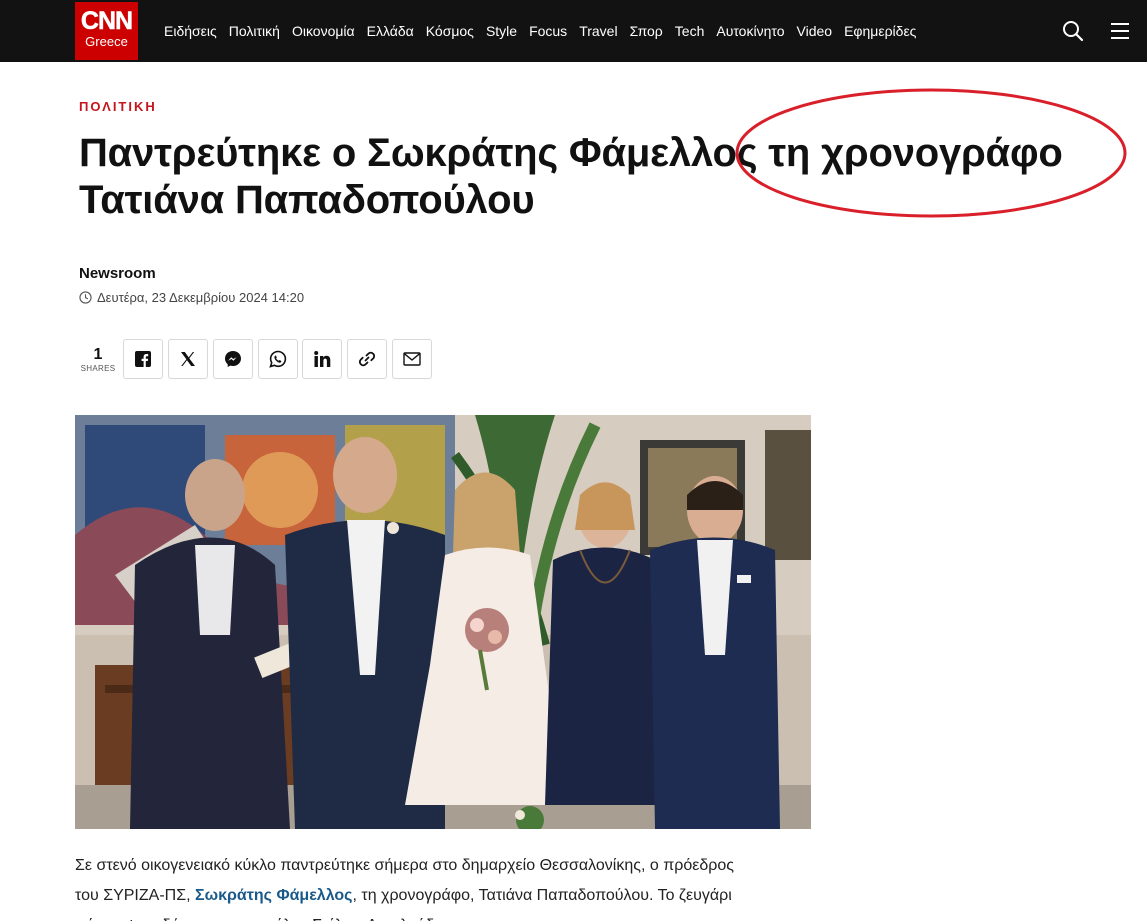  I want to click on body-line-2-pre: του ΣΥΡΙΖΑ-ΠΣ,, so click(135, 895).